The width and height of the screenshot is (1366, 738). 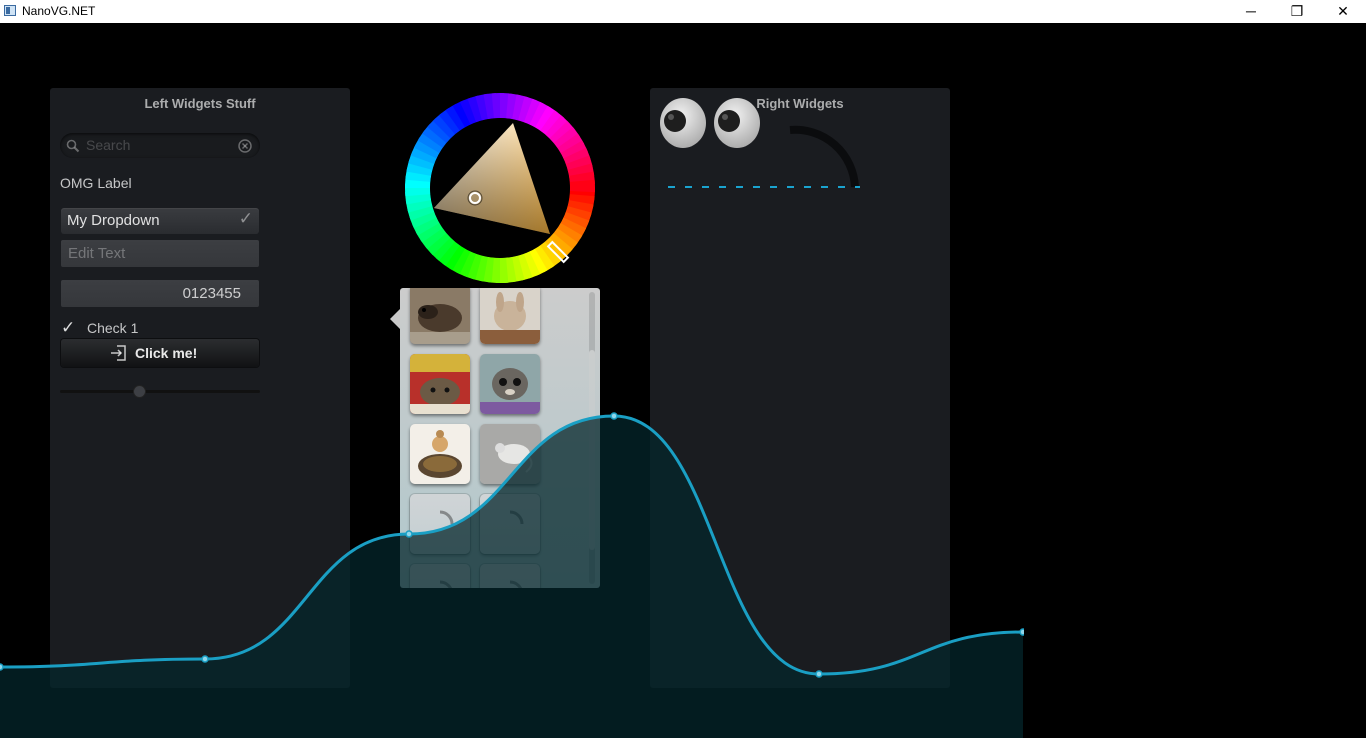 I want to click on app-icon, so click(x=10, y=10).